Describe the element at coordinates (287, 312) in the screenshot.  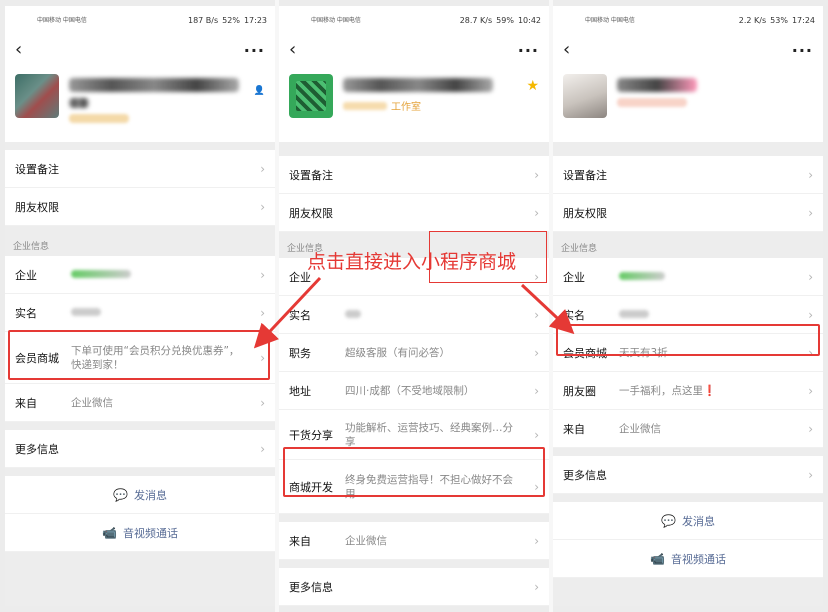
I see `arrow-left` at that location.